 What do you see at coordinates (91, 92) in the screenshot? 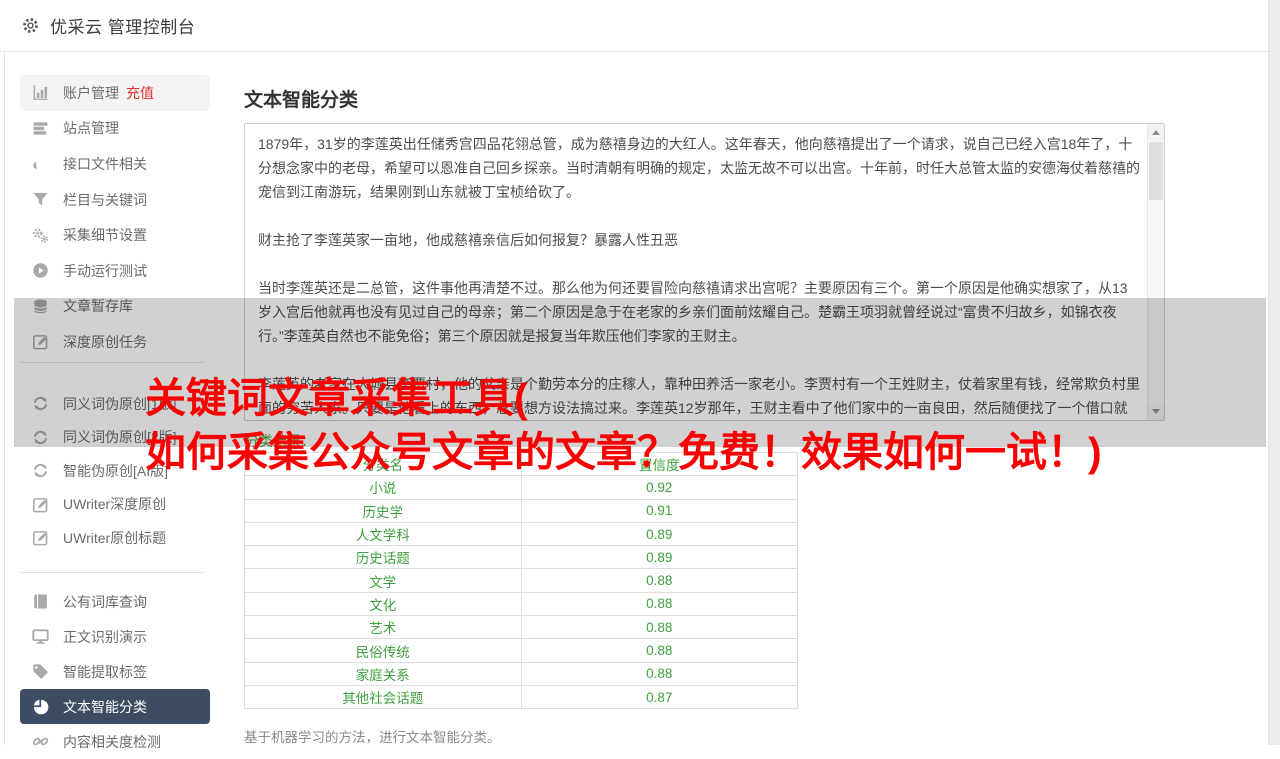
I see `sidebar-item-label: 账户管理` at bounding box center [91, 92].